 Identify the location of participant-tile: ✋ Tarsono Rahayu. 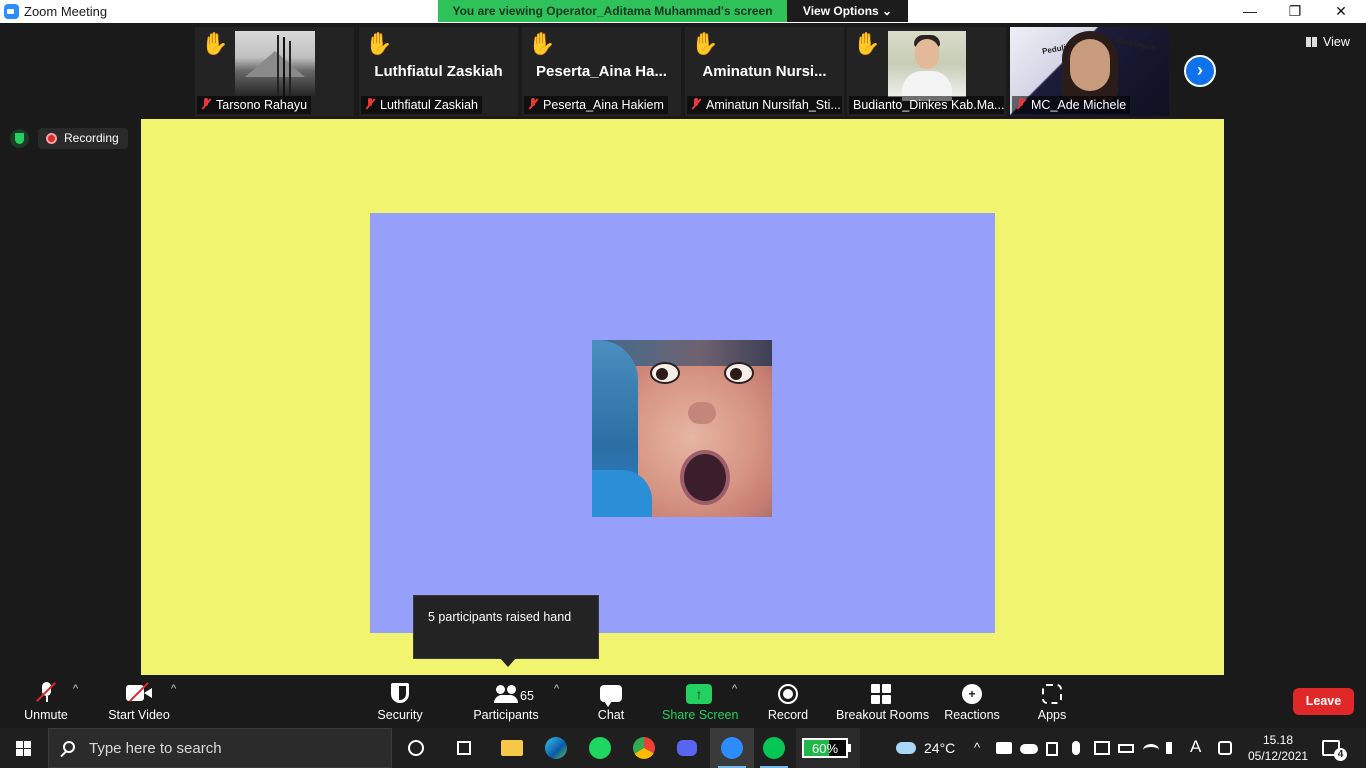
(274, 71).